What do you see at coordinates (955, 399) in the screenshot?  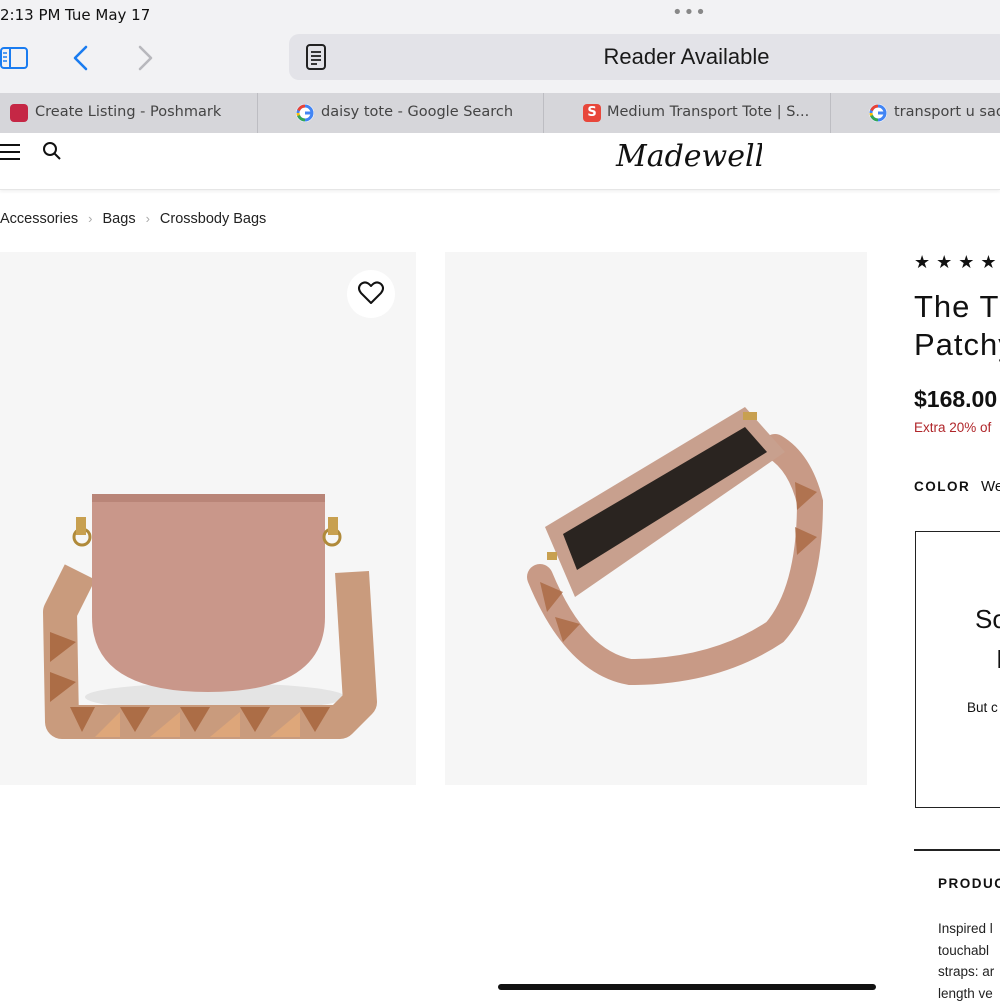 I see `product-price: $168.00` at bounding box center [955, 399].